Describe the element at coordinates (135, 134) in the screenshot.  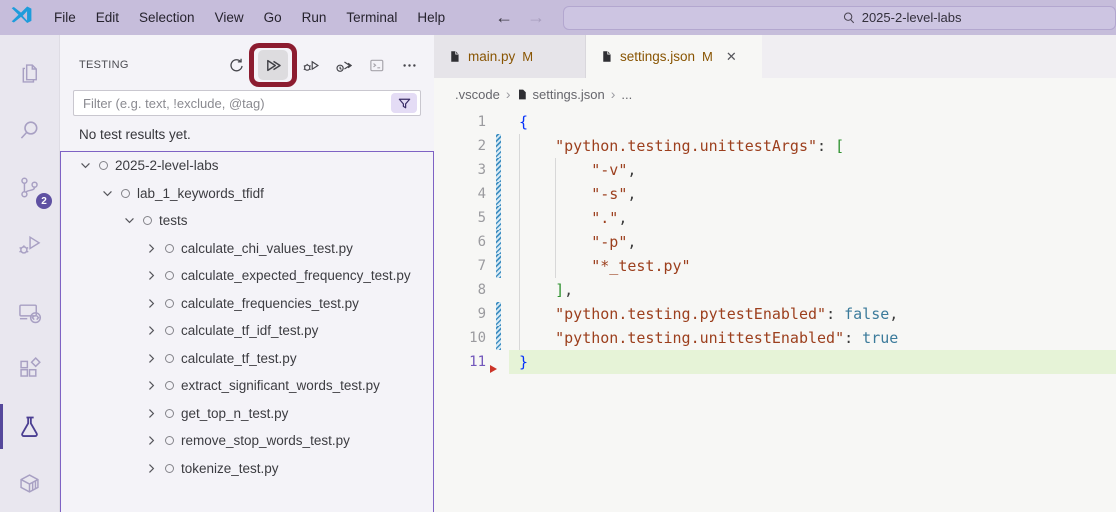
I see `test-results-status: No test results yet.` at that location.